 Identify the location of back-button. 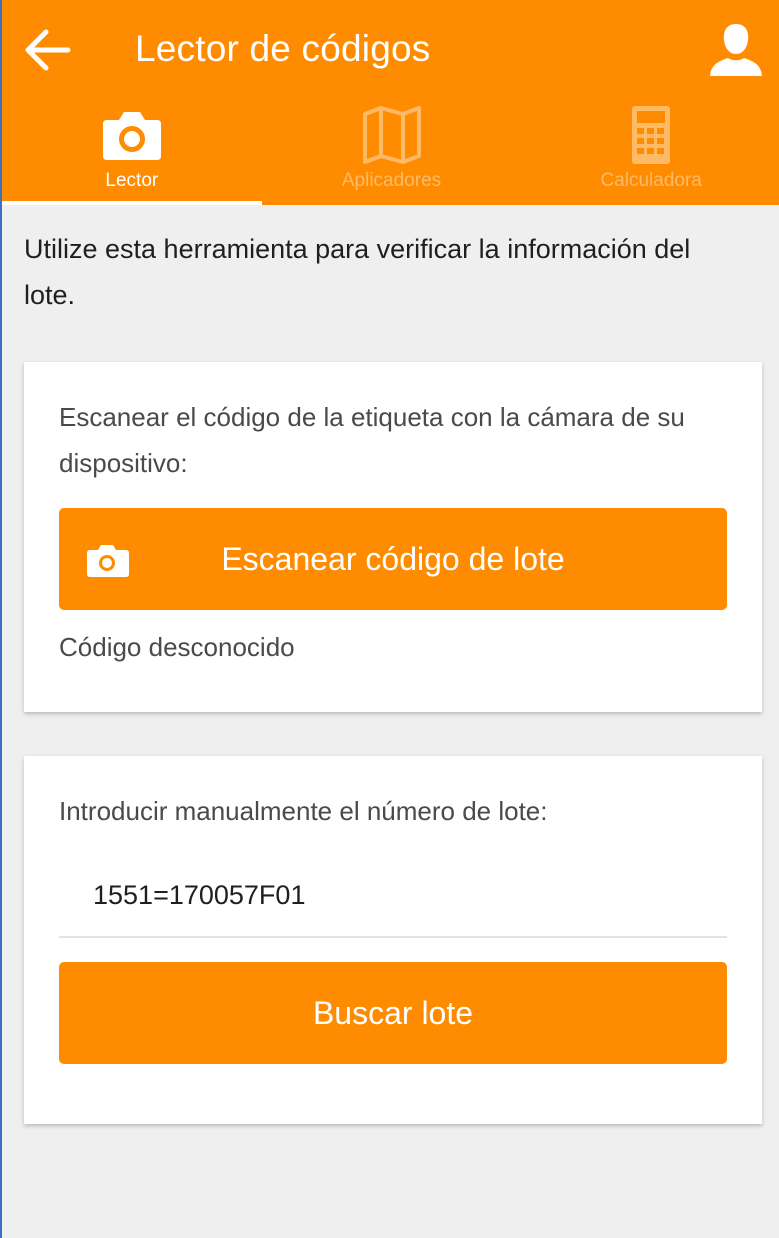
(48, 50).